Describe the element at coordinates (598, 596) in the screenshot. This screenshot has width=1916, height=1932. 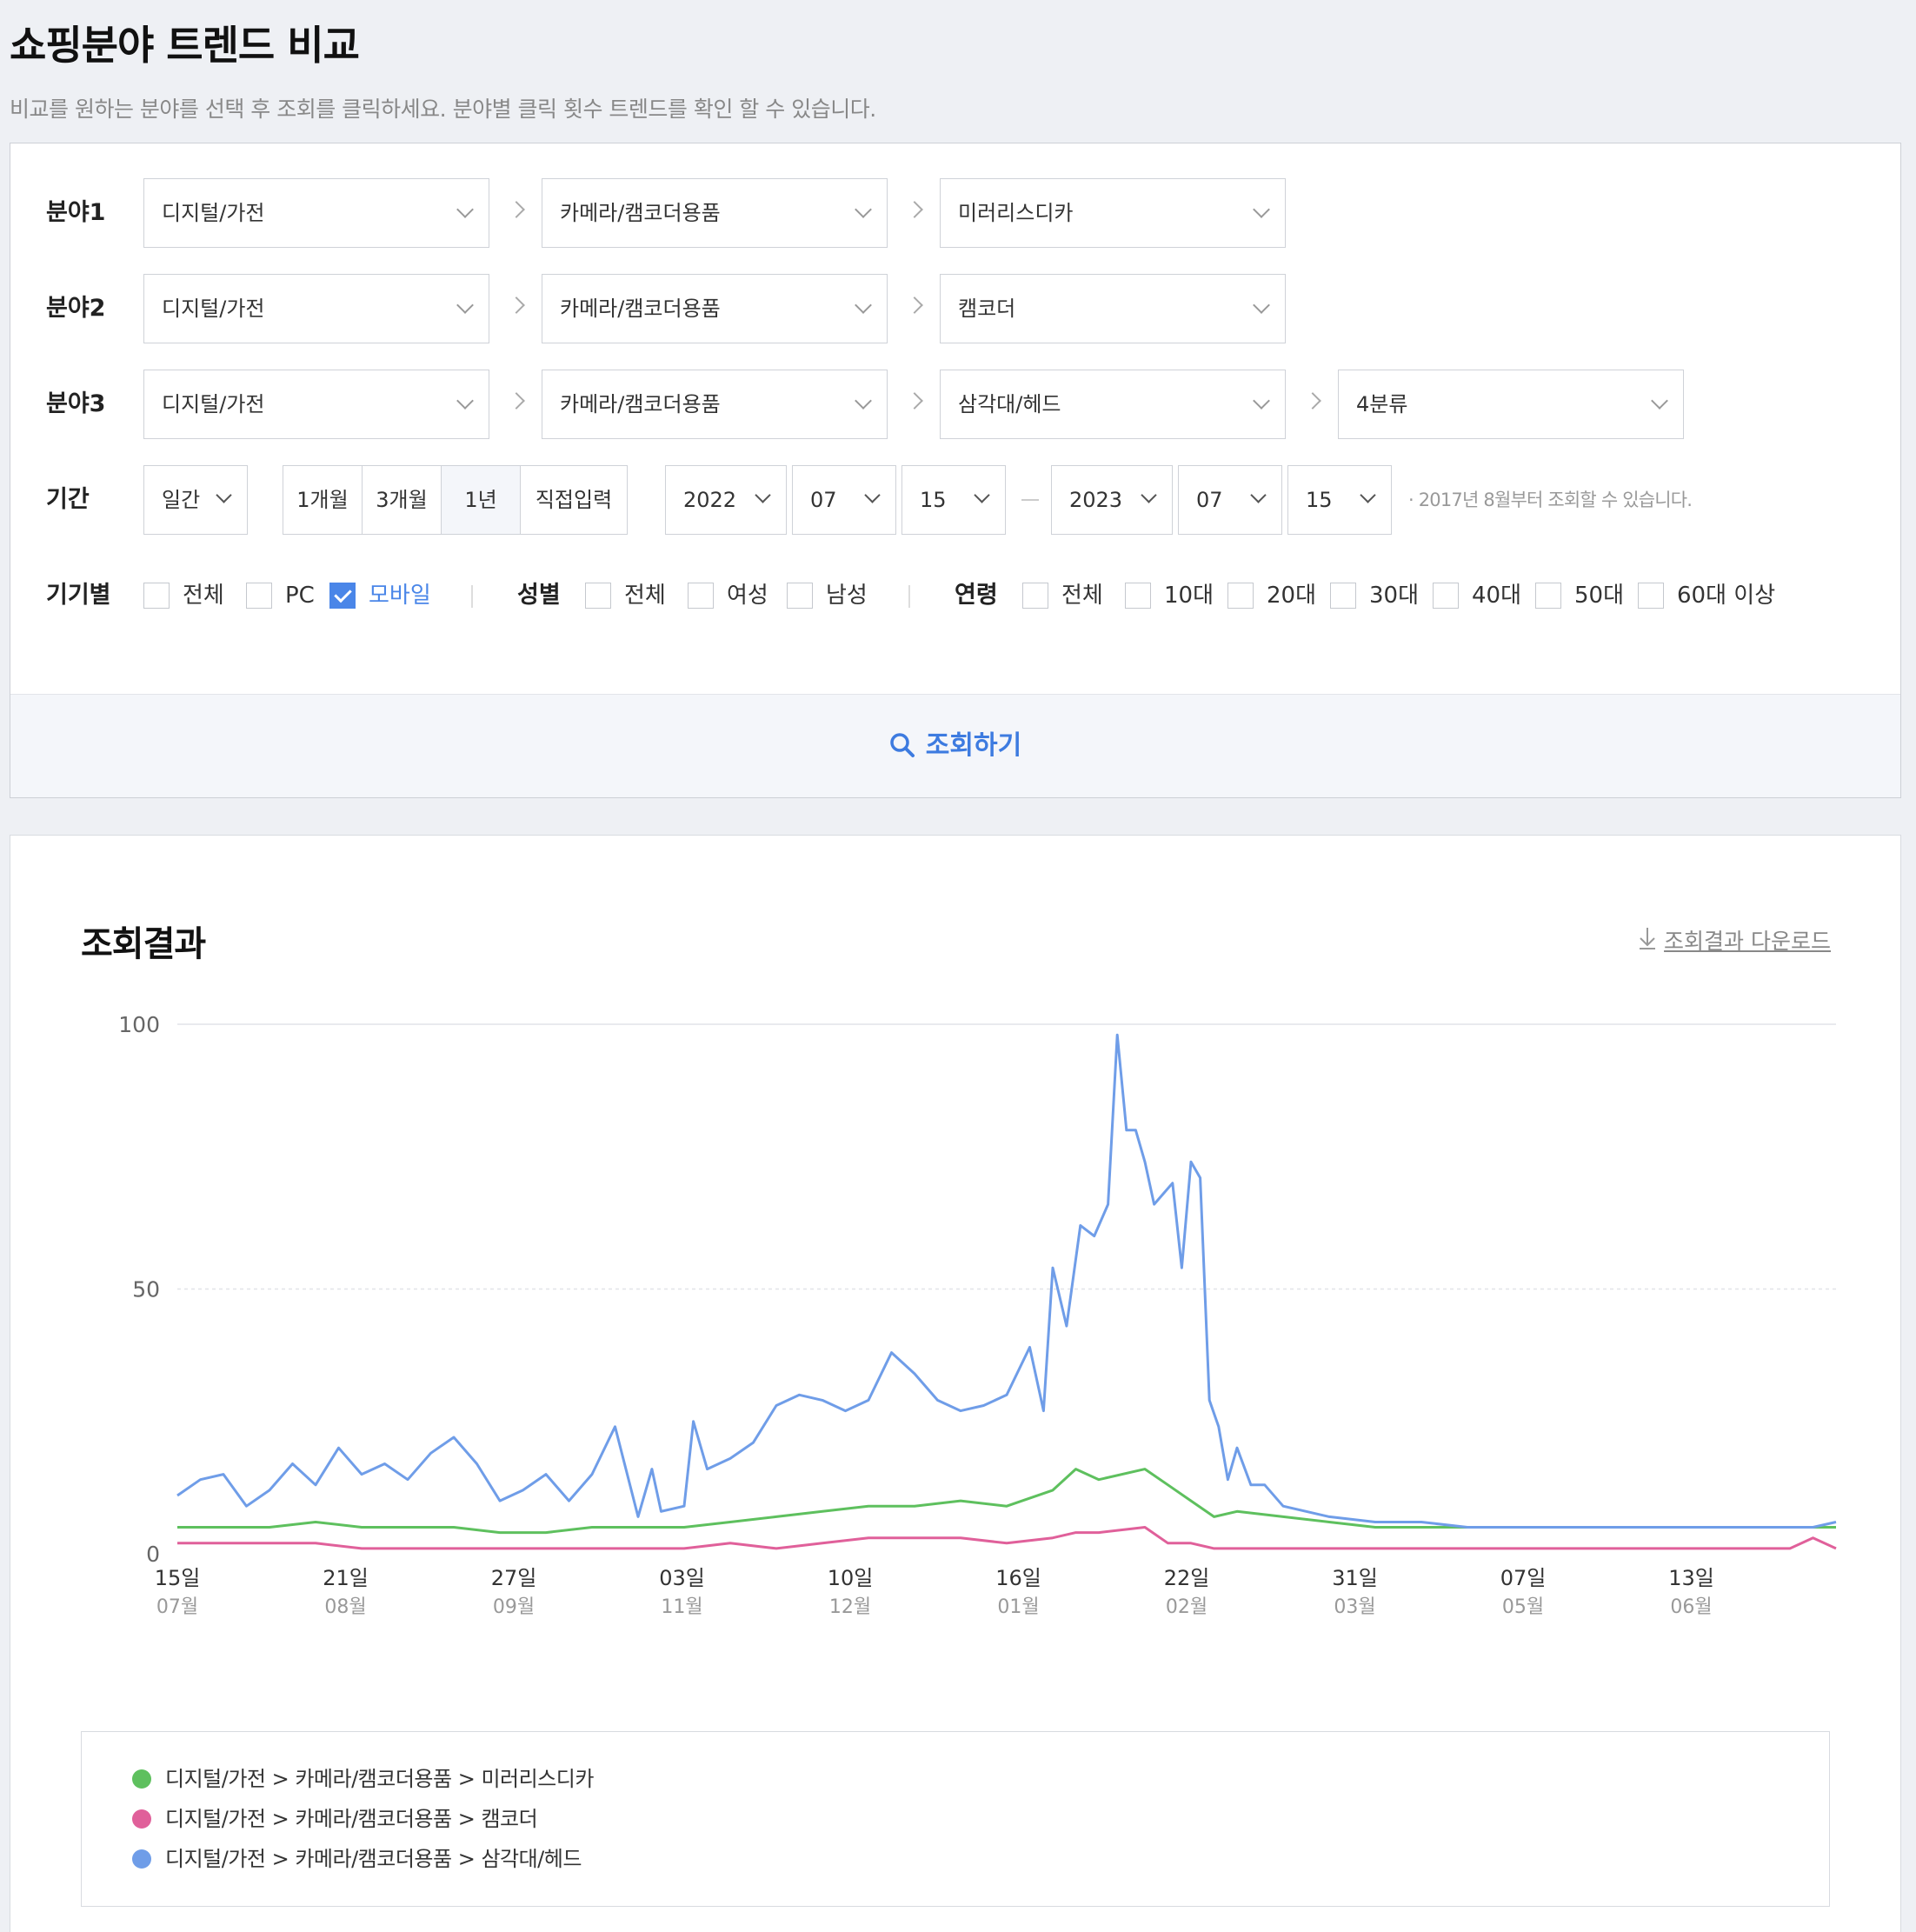
I see `gender-all-checkbox` at that location.